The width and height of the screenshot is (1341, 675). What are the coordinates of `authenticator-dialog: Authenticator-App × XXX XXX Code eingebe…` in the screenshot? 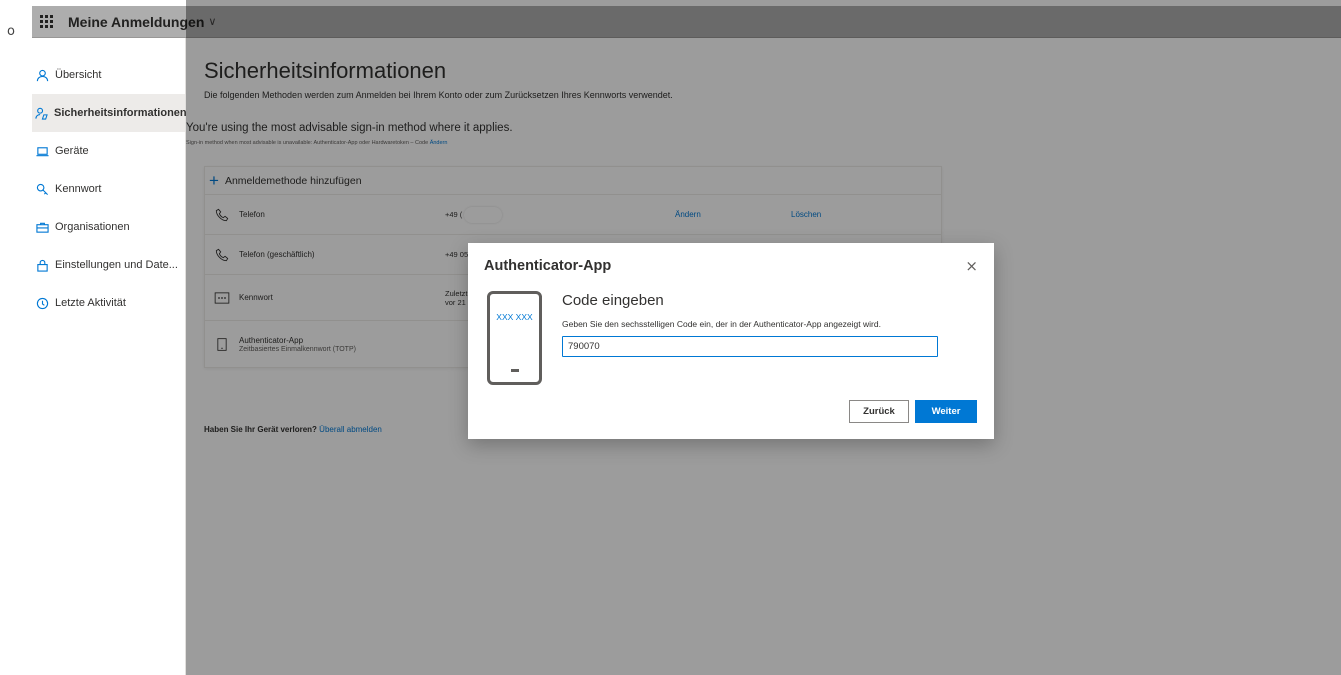 It's located at (731, 341).